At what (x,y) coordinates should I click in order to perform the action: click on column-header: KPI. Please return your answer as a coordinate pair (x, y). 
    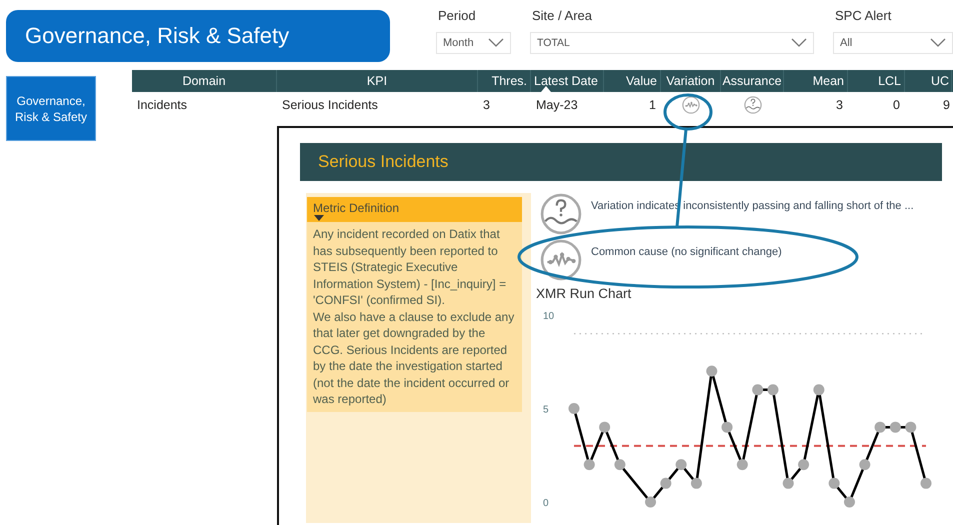
    Looking at the image, I should click on (377, 81).